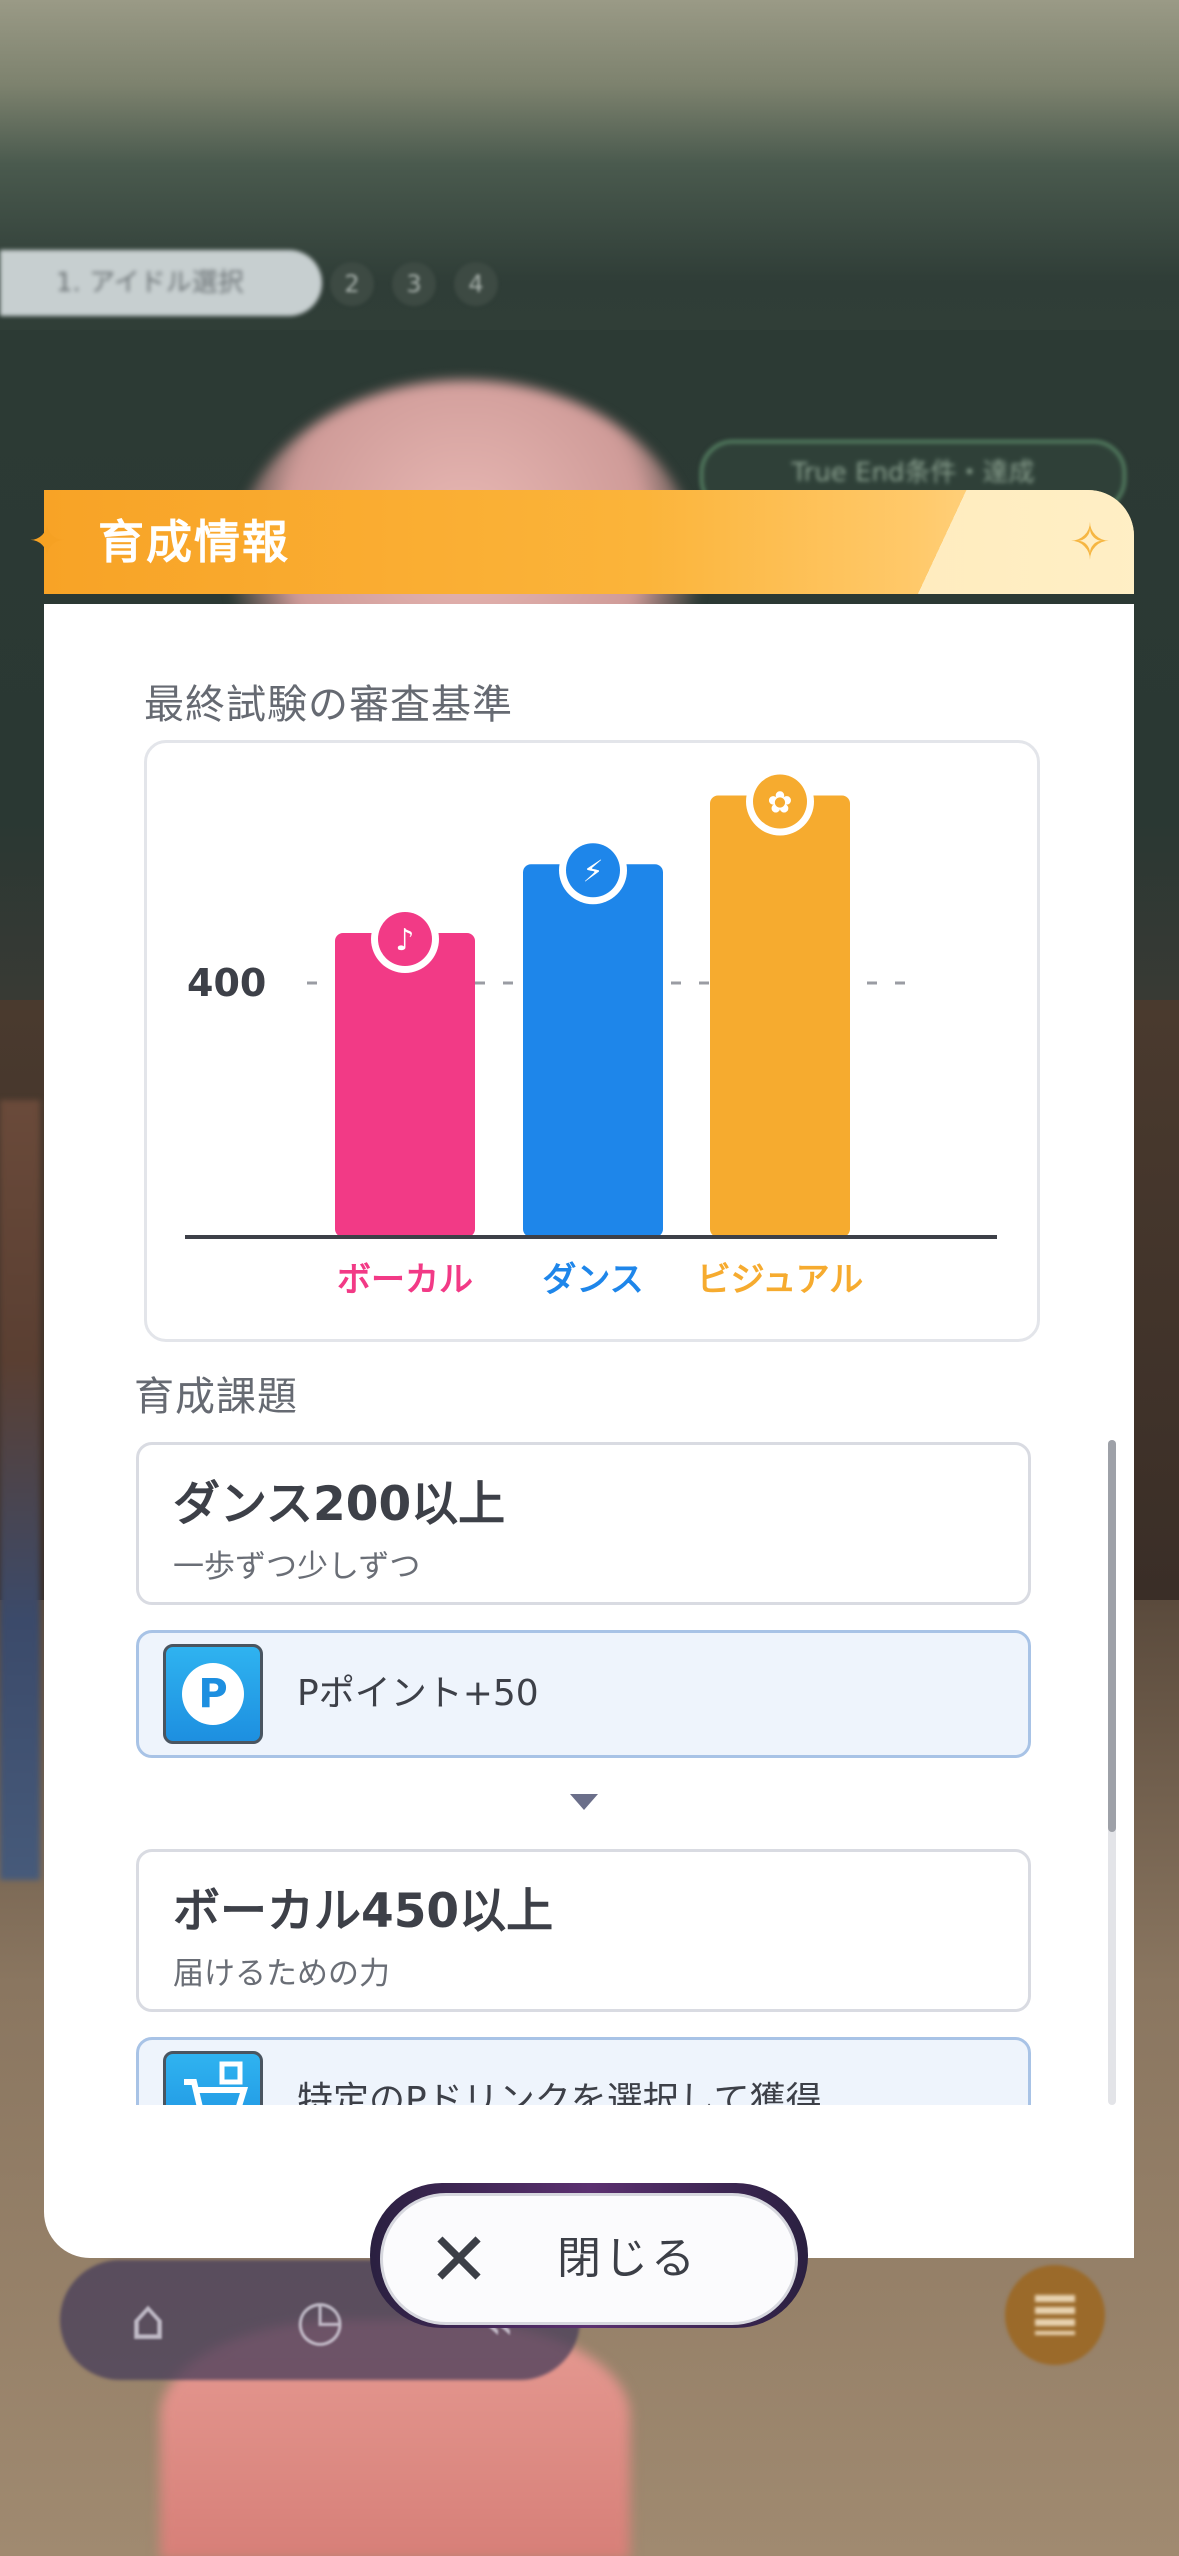 The image size is (1179, 2556). I want to click on sparkle-icon: ✧, so click(1090, 542).